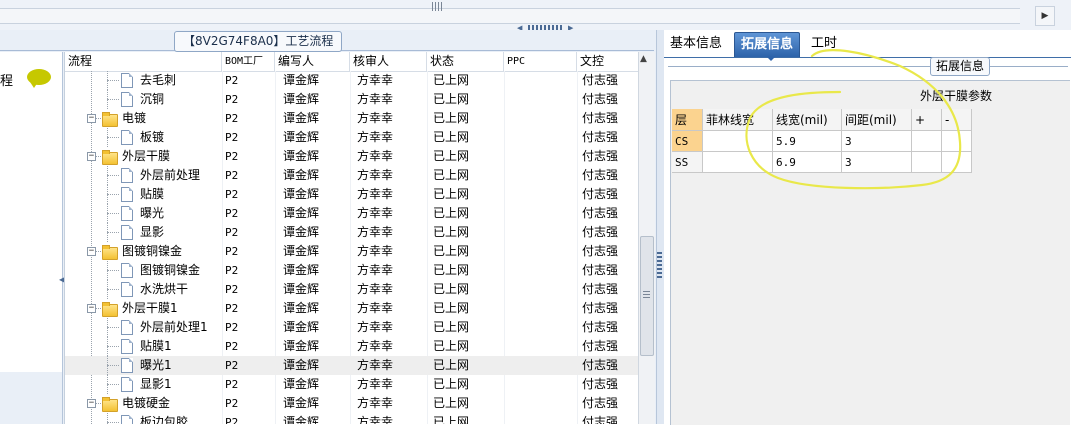 The height and width of the screenshot is (425, 1071). What do you see at coordinates (807, 162) in the screenshot?
I see `param-row-ss-line-width: 6.9` at bounding box center [807, 162].